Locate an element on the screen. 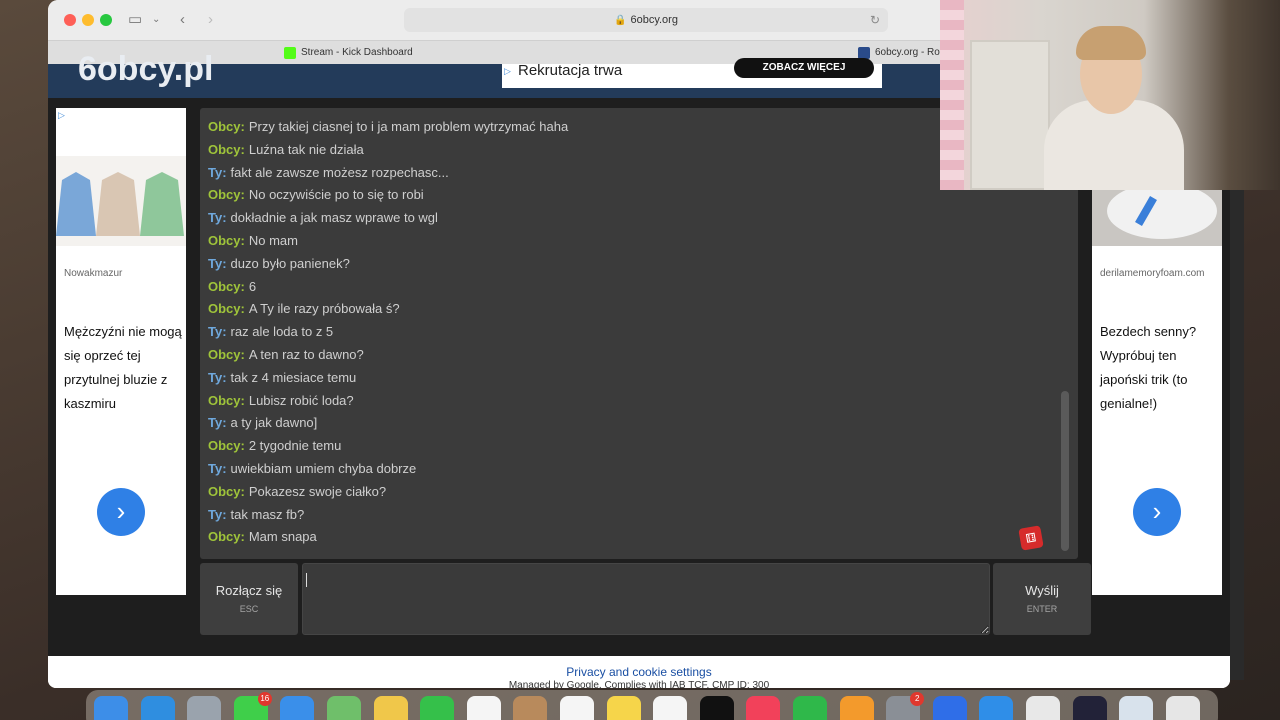 This screenshot has width=1280, height=720. freeform-icon is located at coordinates (670, 708).